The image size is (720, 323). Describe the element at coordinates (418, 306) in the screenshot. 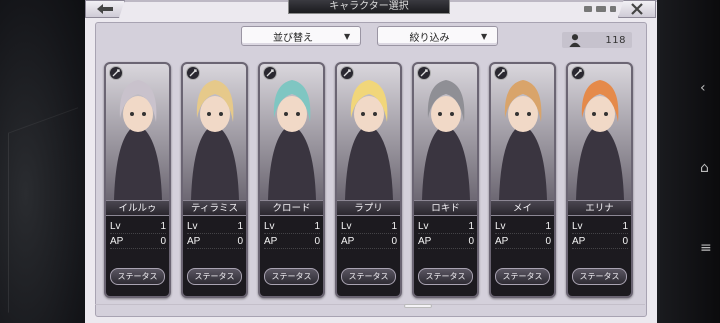

I see `scroll-indicator` at that location.